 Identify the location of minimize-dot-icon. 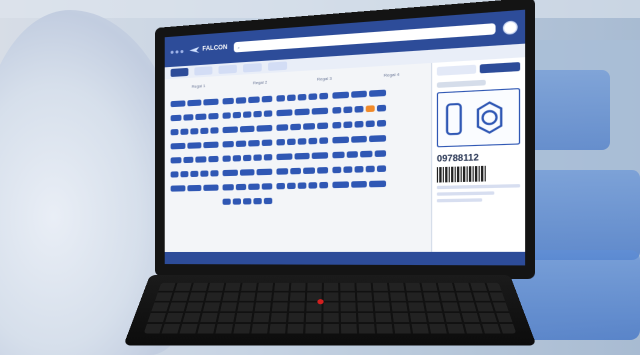
(177, 51).